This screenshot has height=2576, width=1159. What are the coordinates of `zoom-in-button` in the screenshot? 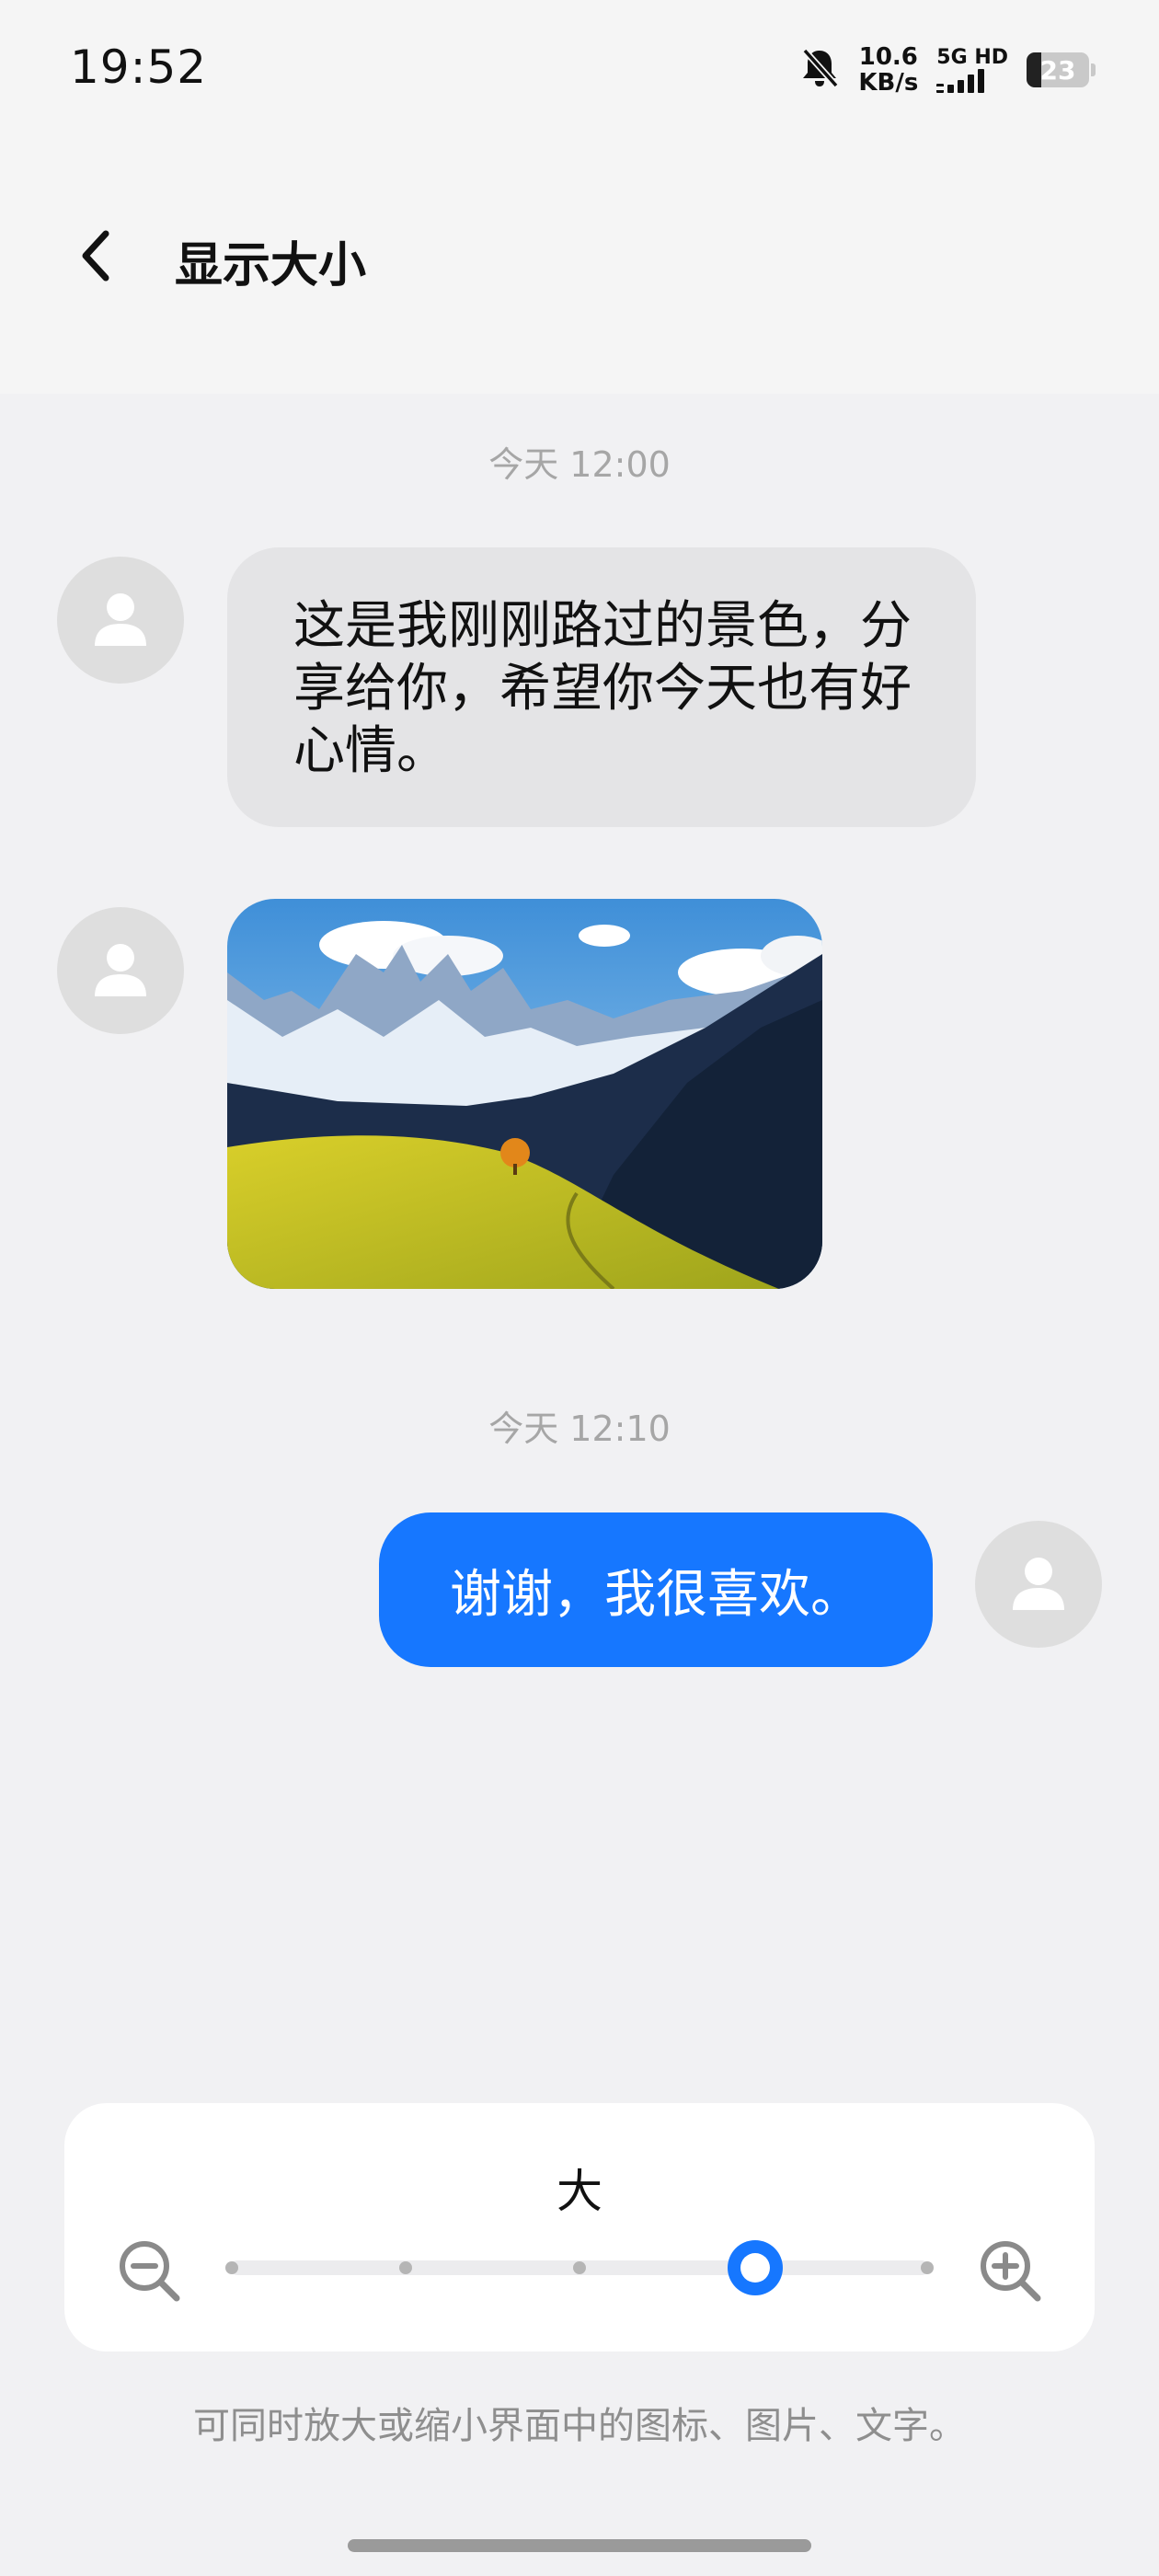 It's located at (1010, 2272).